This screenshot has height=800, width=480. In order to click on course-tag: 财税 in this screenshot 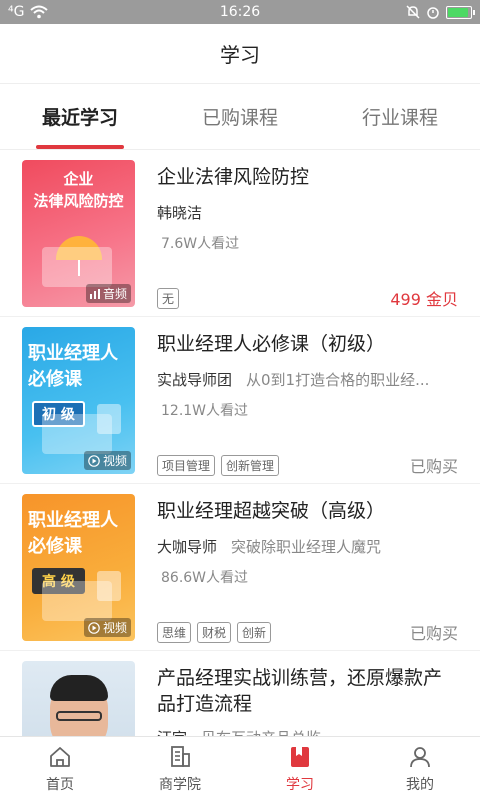, I will do `click(214, 632)`.